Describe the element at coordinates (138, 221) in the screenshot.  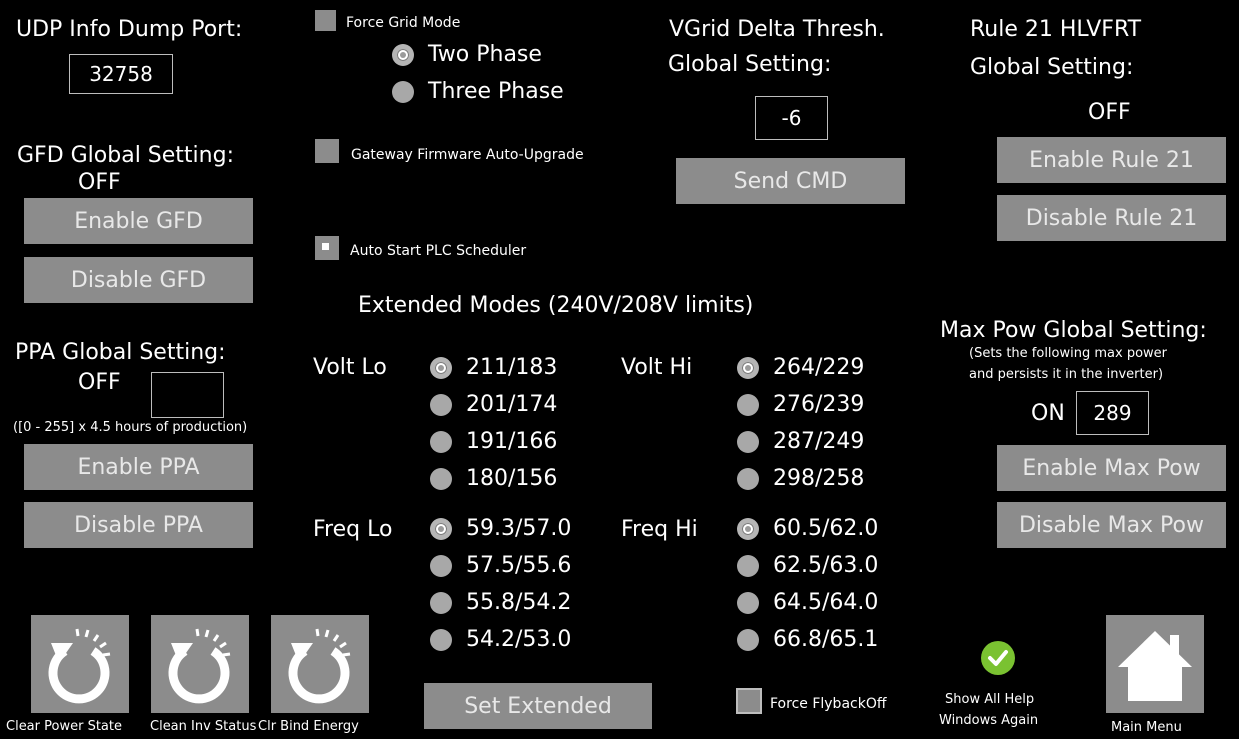
I see `enable-gfd-button: Enable GFD` at that location.